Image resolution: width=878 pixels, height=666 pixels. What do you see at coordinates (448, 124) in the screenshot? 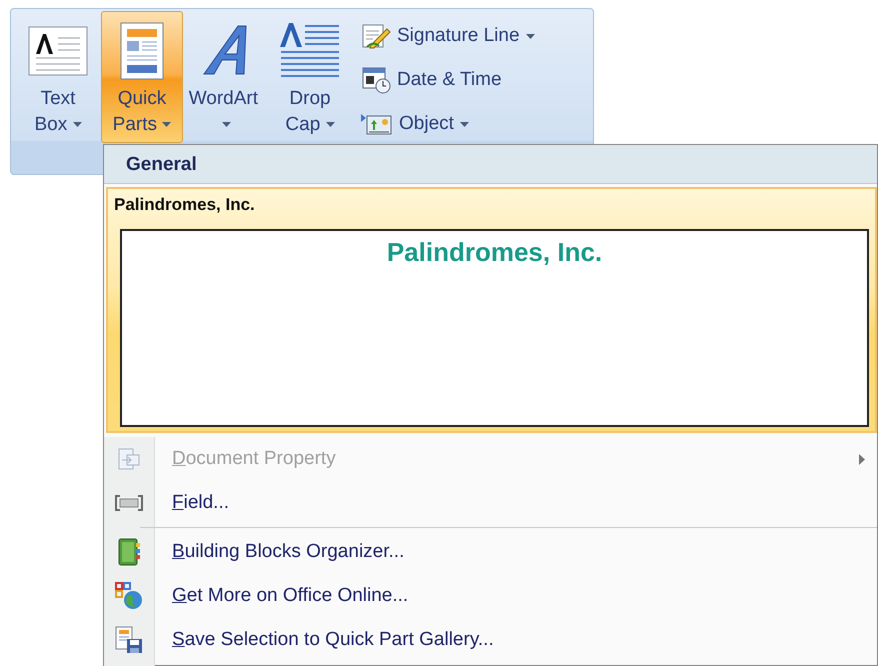
I see `ribbon-button: Object` at bounding box center [448, 124].